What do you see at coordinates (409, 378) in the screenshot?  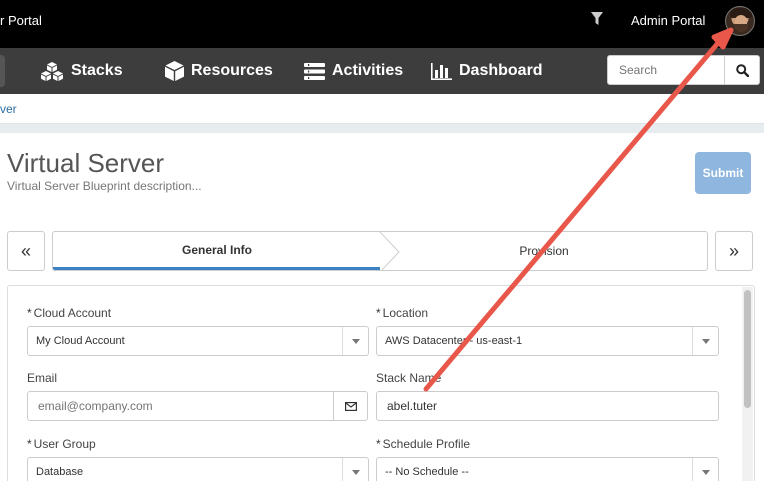 I see `stack-name-label: Stack Name` at bounding box center [409, 378].